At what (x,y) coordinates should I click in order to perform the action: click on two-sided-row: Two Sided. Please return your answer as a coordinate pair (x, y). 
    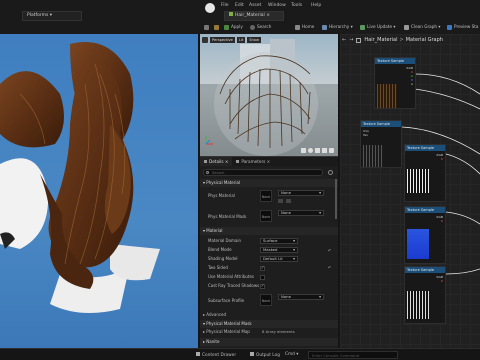
    Looking at the image, I should click on (269, 268).